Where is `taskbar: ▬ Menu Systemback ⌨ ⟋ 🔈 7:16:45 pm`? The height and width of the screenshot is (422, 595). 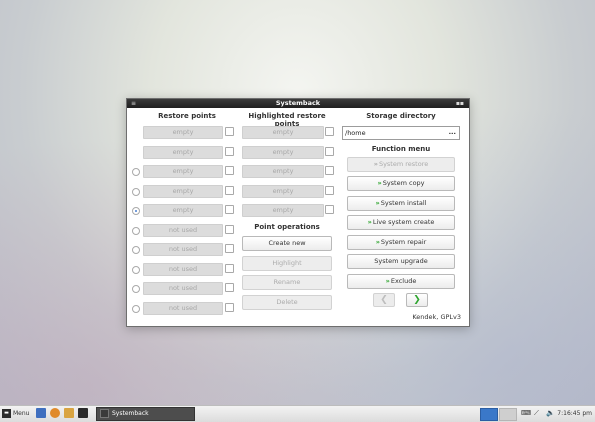
taskbar: ▬ Menu Systemback ⌨ ⟋ 🔈 7:16:45 pm is located at coordinates (297, 413).